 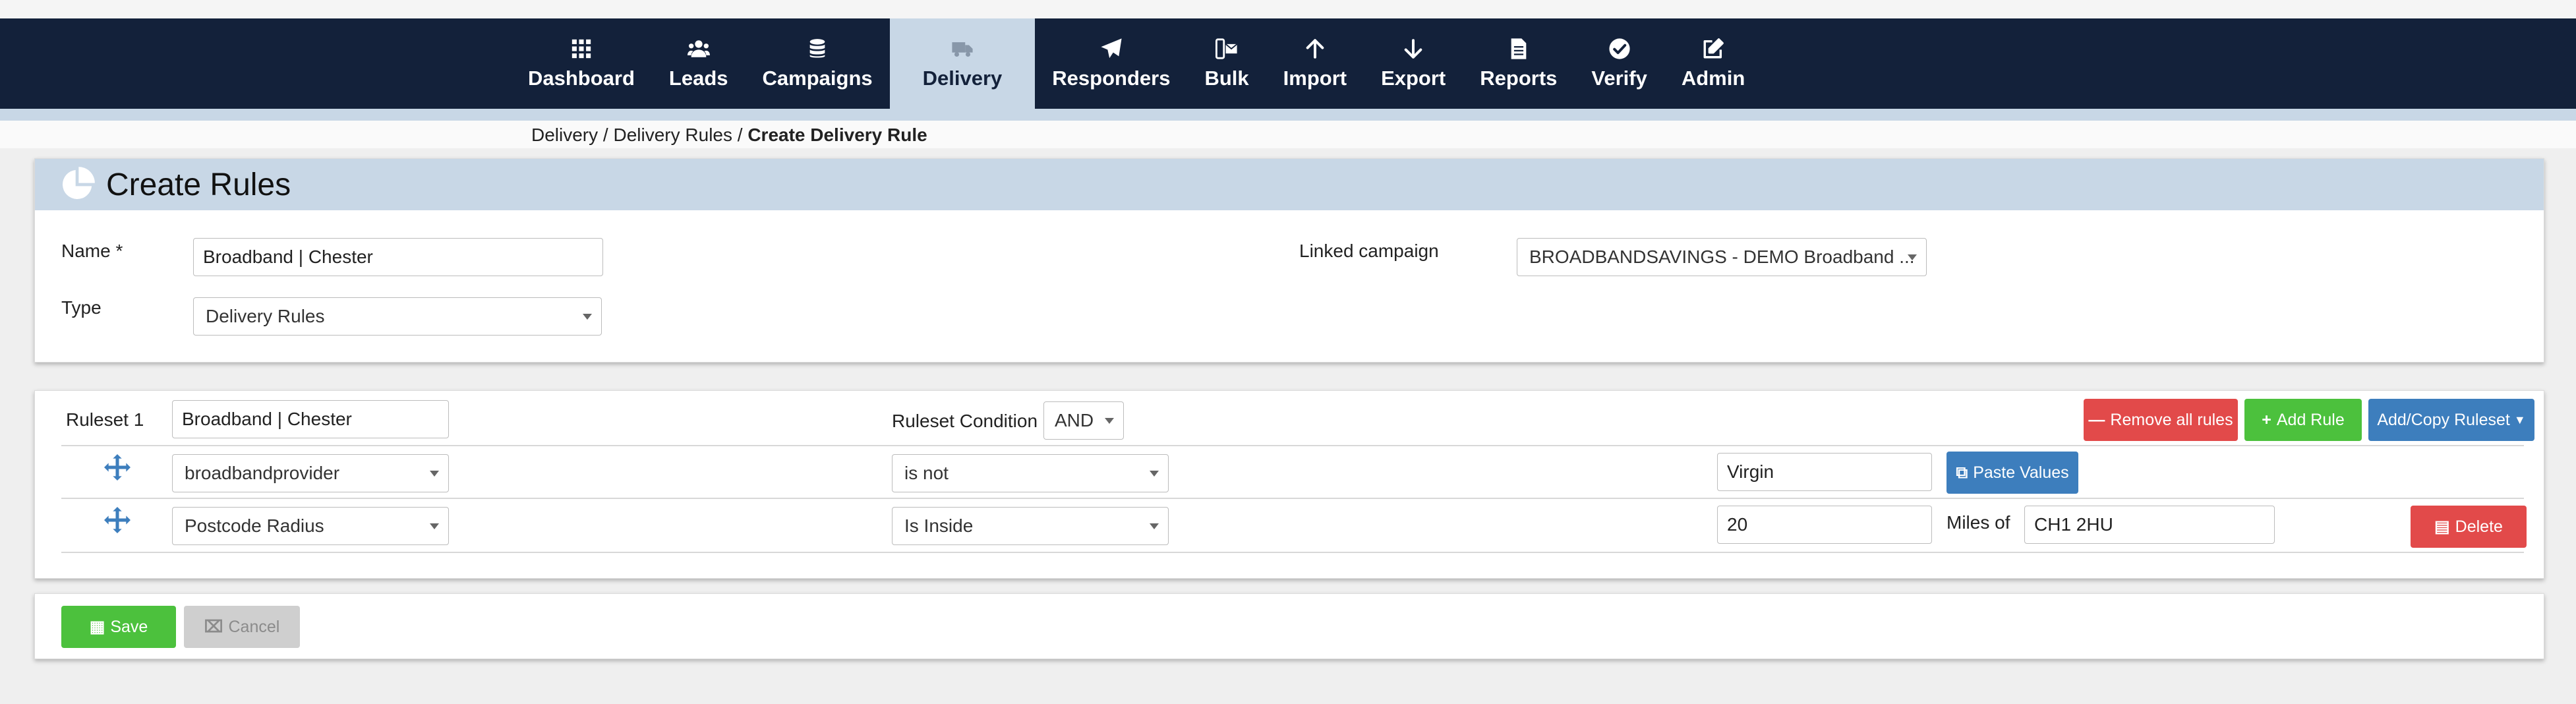 I want to click on cancel-label: Cancel, so click(x=254, y=626).